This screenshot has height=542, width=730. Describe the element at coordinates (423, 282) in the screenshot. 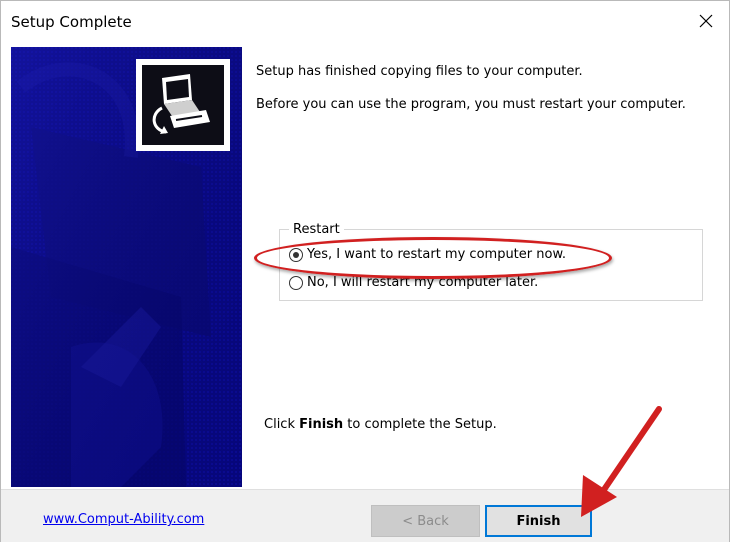

I see `restart-later-label: No, I will restart my computer later.` at that location.